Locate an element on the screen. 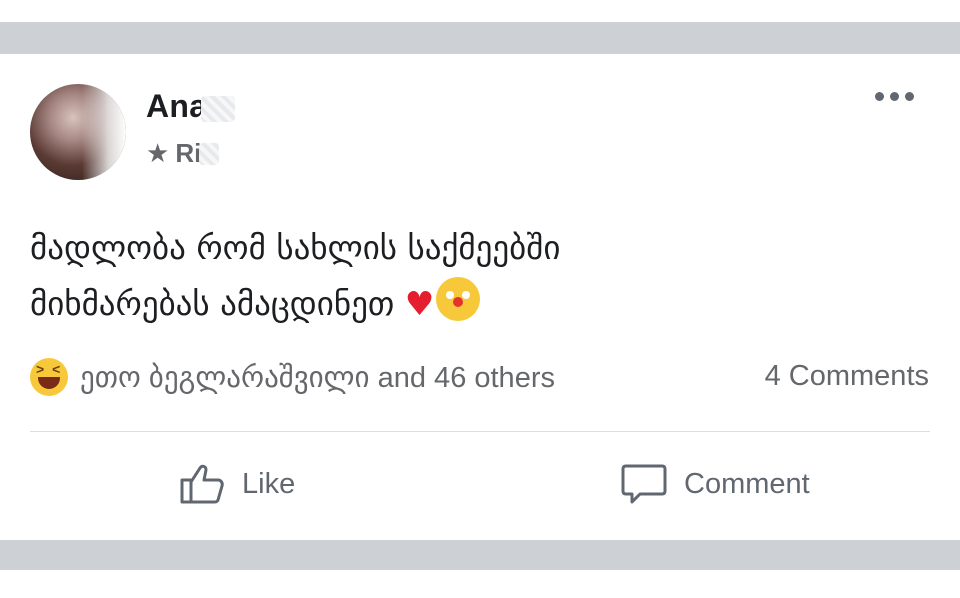 The width and height of the screenshot is (960, 598). post-text-line-2: მიხმარებას ამაცდინეთ is located at coordinates (212, 303).